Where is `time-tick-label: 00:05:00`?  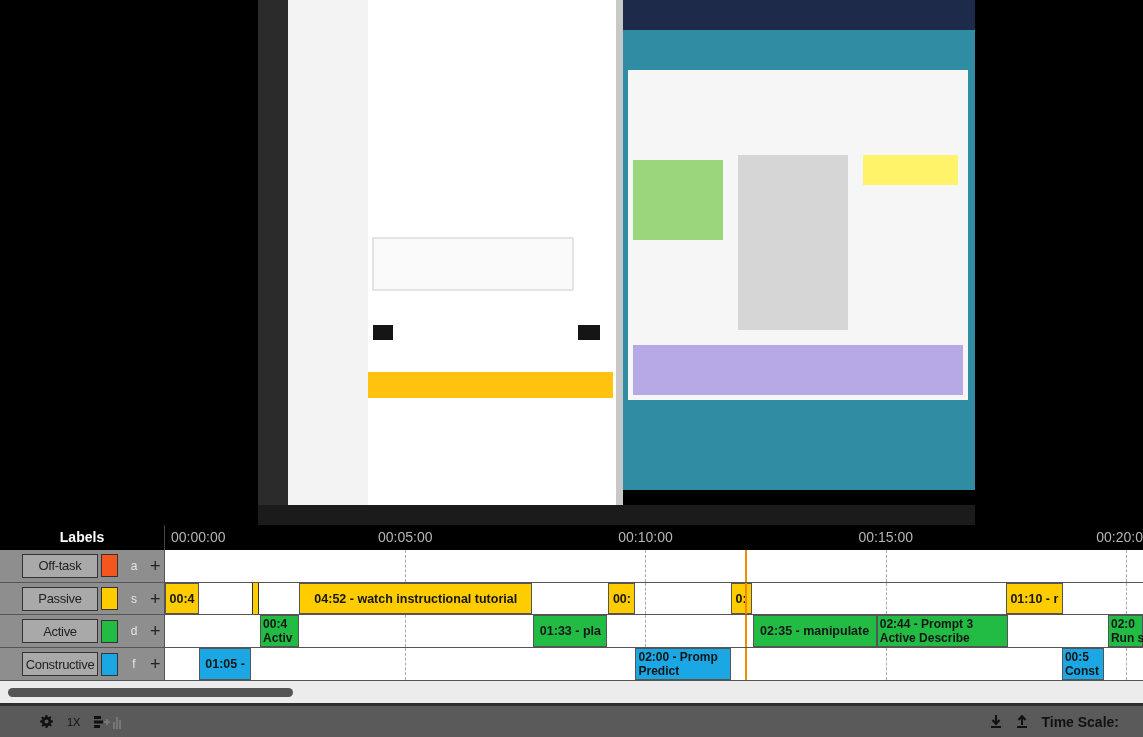
time-tick-label: 00:05:00 is located at coordinates (405, 536).